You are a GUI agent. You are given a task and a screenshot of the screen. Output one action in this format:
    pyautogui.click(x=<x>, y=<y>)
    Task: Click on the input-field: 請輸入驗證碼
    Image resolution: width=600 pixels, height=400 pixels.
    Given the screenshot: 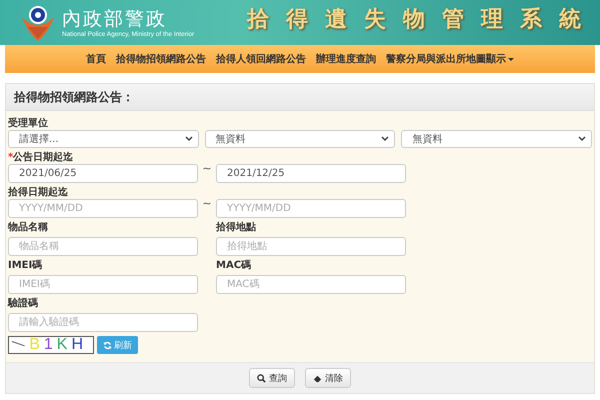 What is the action you would take?
    pyautogui.click(x=103, y=322)
    